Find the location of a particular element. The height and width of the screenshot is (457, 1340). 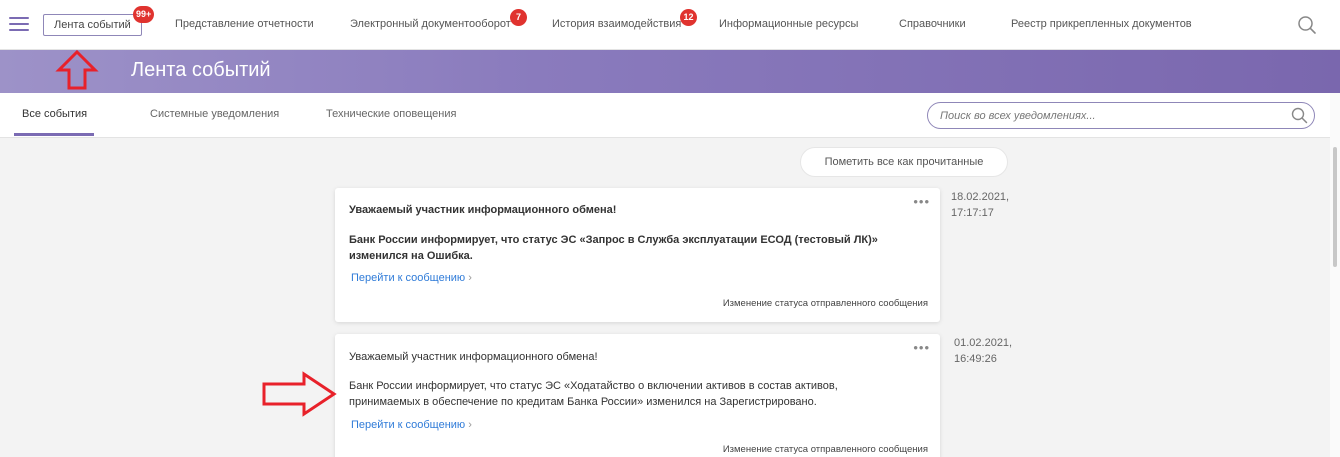

notification-search is located at coordinates (1121, 115).